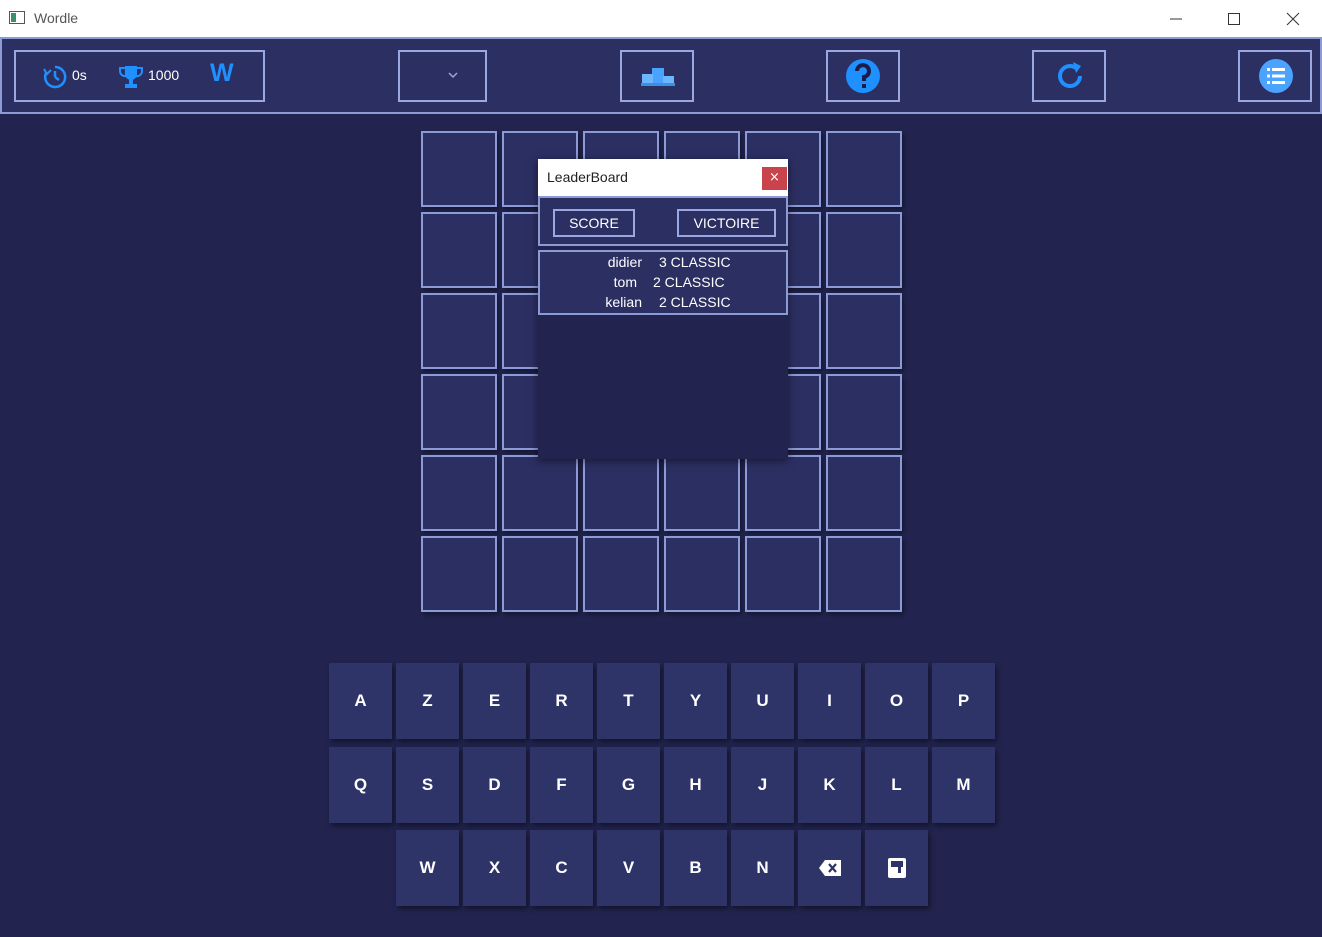 The width and height of the screenshot is (1322, 937). I want to click on list-item: didier 3 CLASSIC, so click(665, 264).